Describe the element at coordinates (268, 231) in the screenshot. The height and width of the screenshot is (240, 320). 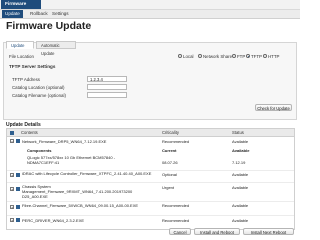
I see `install-next-reboot-button: Install Next Reboot` at that location.